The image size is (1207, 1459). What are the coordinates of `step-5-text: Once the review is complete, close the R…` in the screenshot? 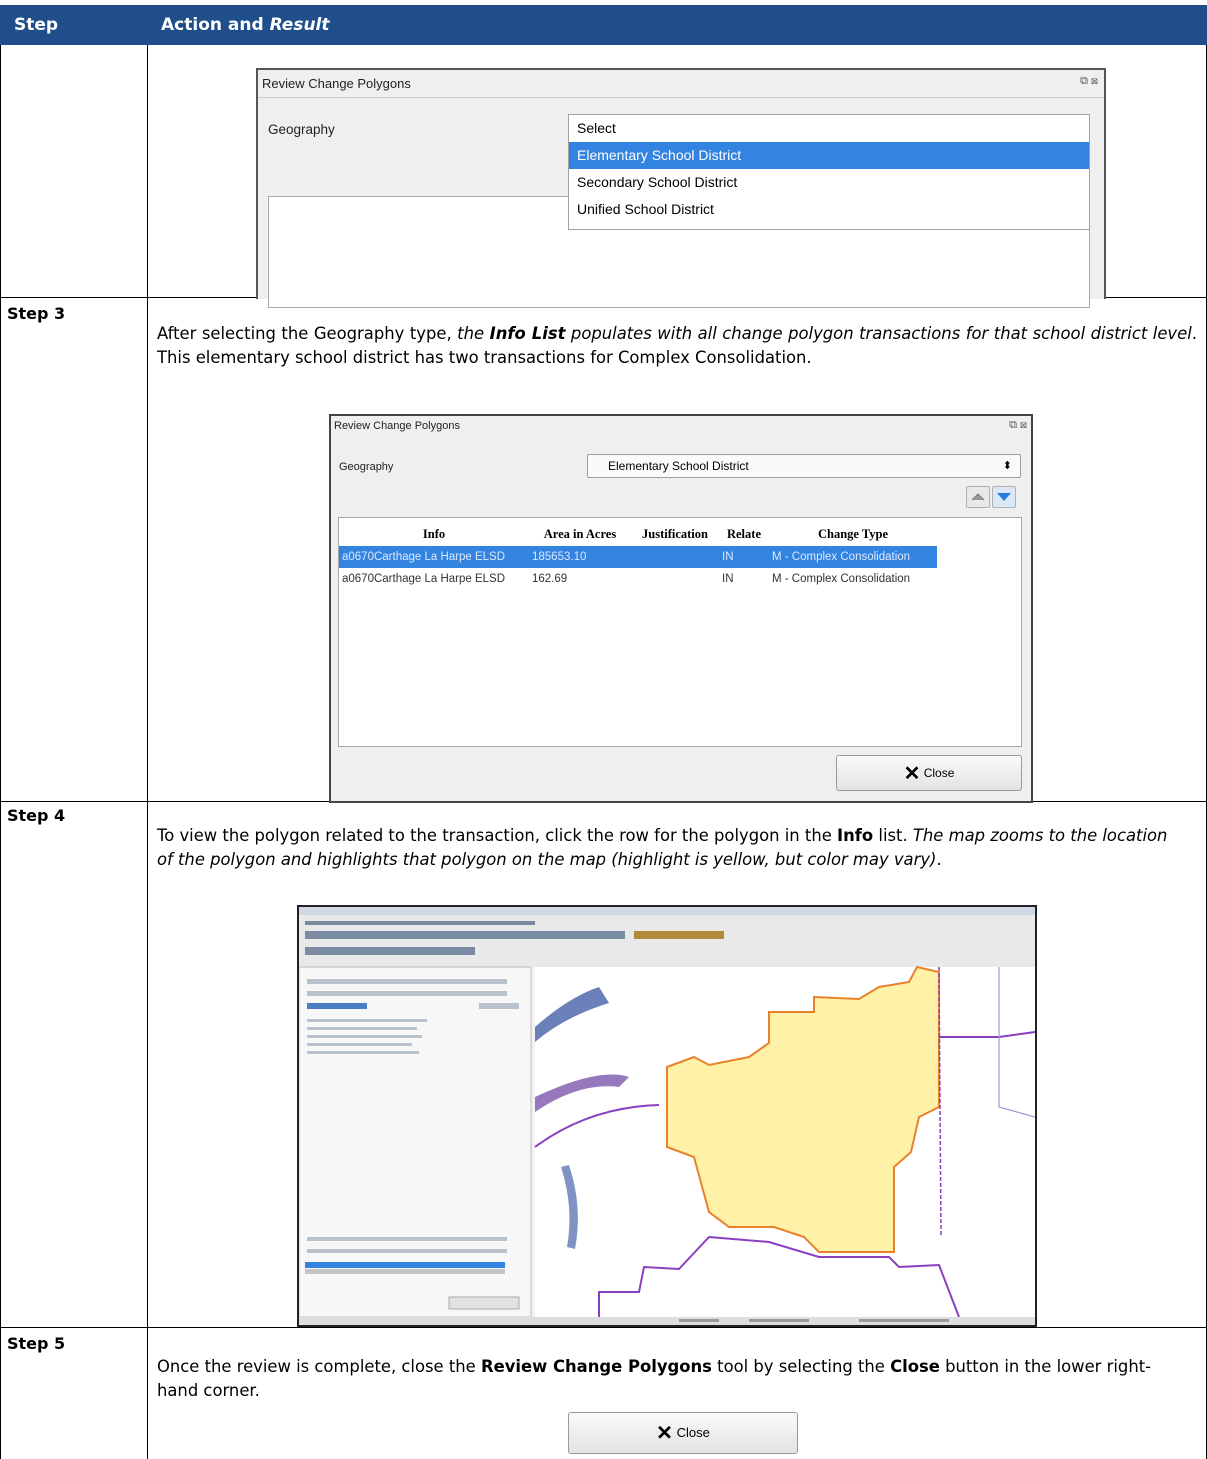 It's located at (654, 1378).